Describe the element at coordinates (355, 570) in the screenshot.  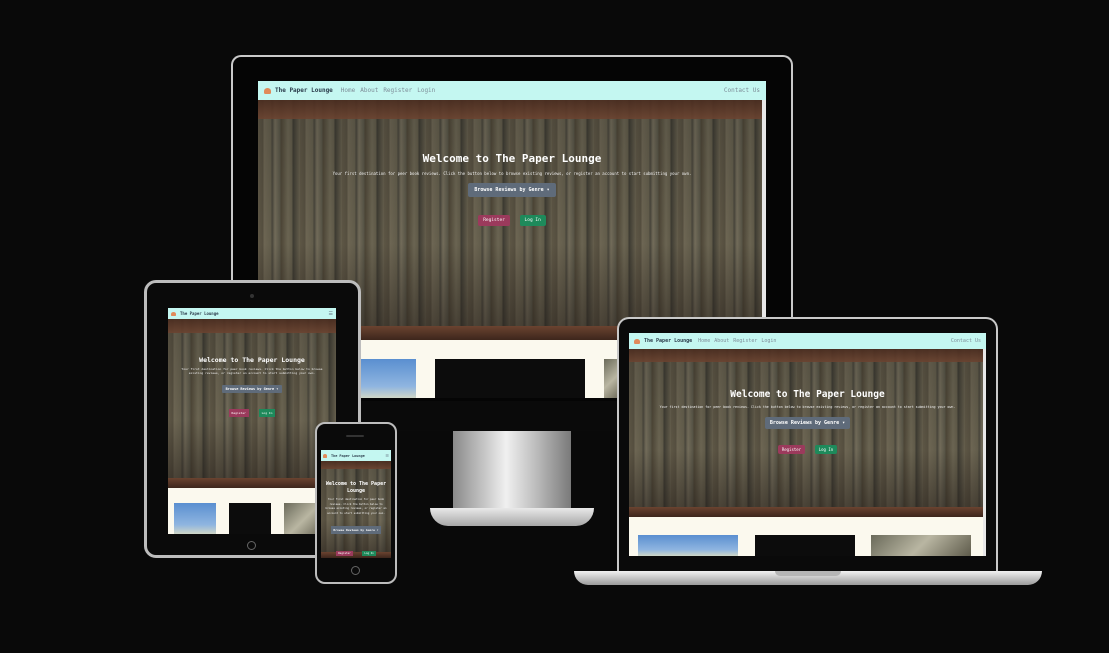
I see `phone-home-button` at that location.